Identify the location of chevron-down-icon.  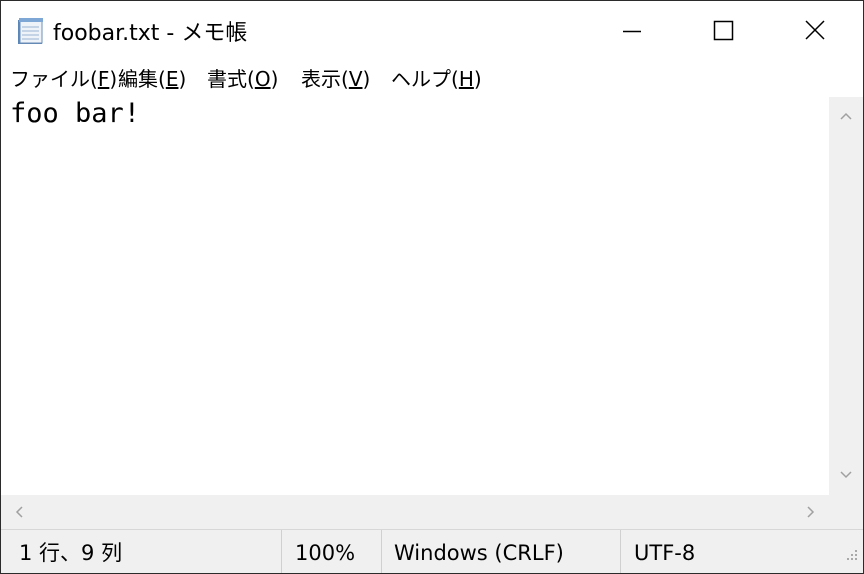
(846, 475).